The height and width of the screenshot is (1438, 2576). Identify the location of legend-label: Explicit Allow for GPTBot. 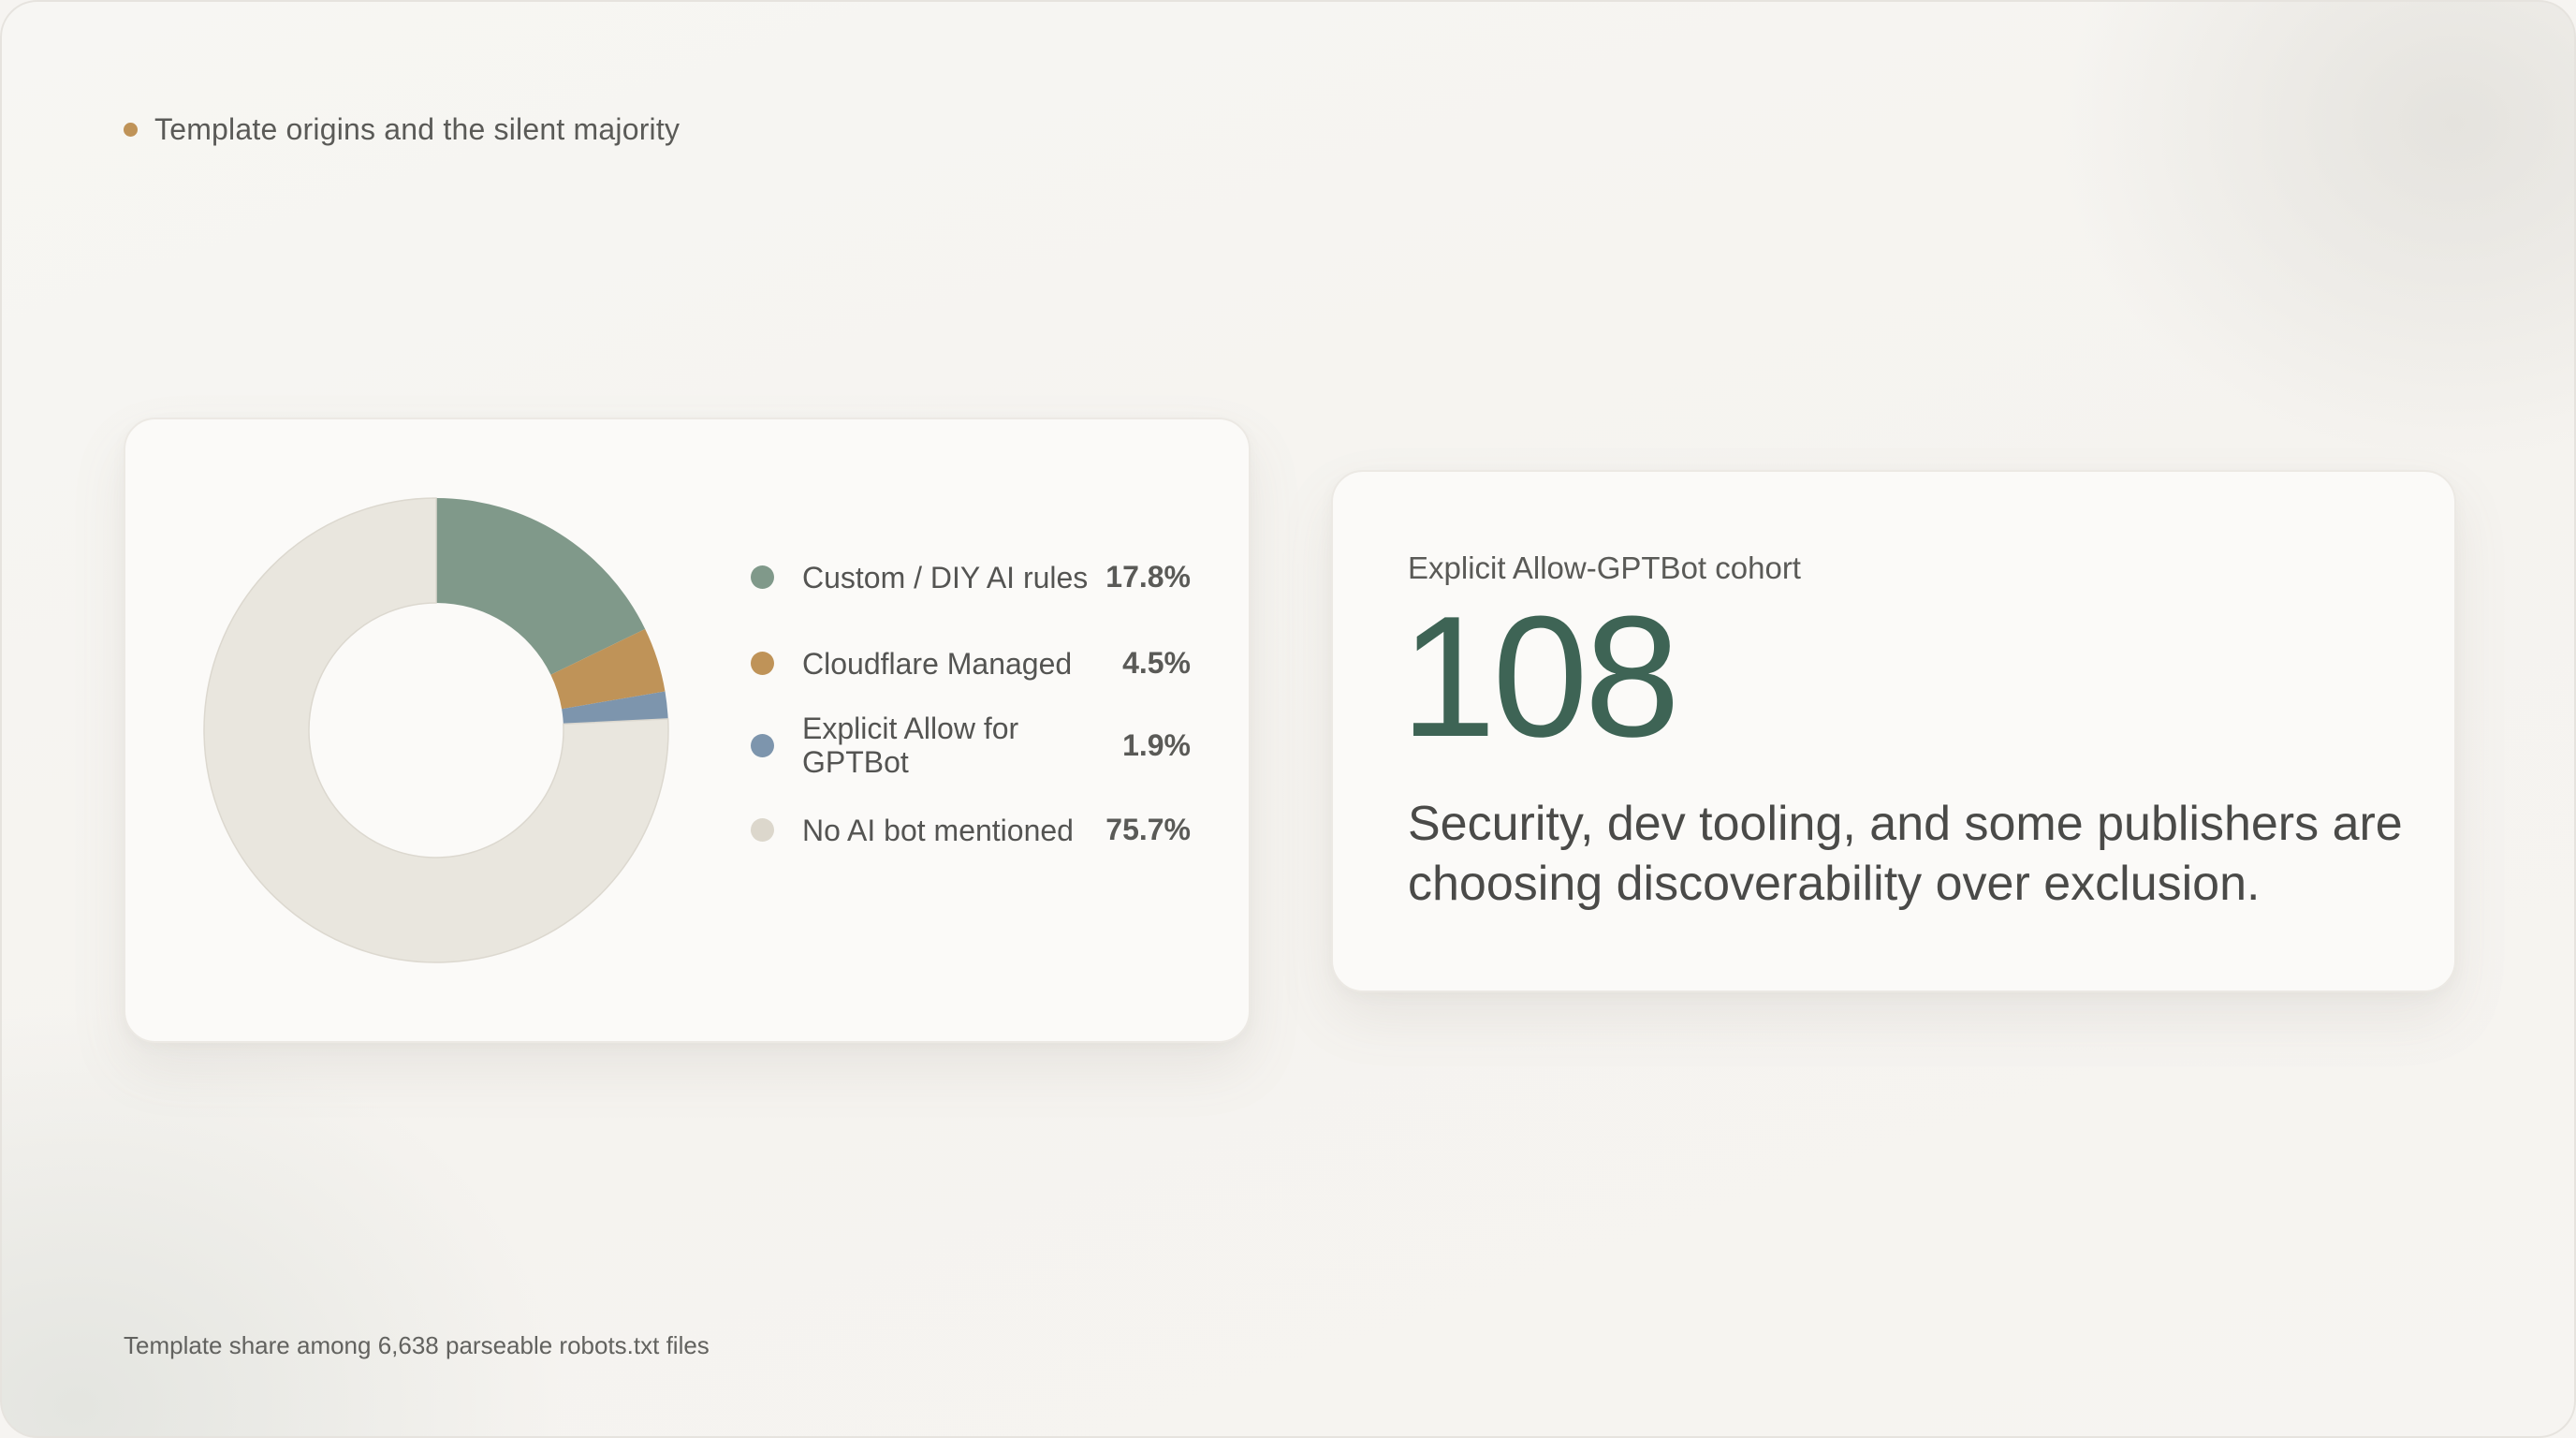
(910, 745).